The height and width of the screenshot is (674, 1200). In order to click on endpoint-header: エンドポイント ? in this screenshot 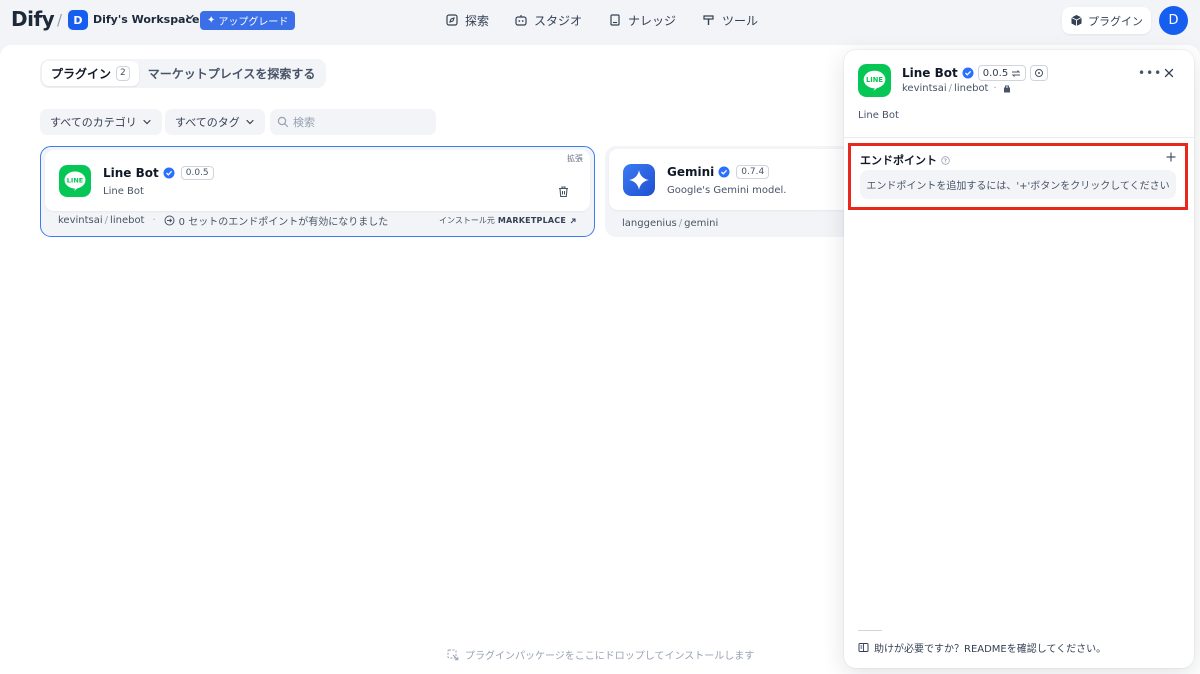, I will do `click(905, 160)`.